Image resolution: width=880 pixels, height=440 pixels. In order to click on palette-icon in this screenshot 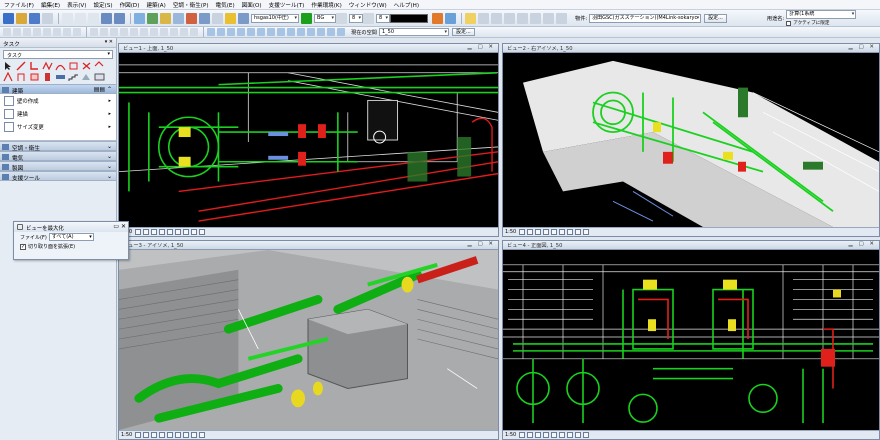, I will do `click(437, 18)`.